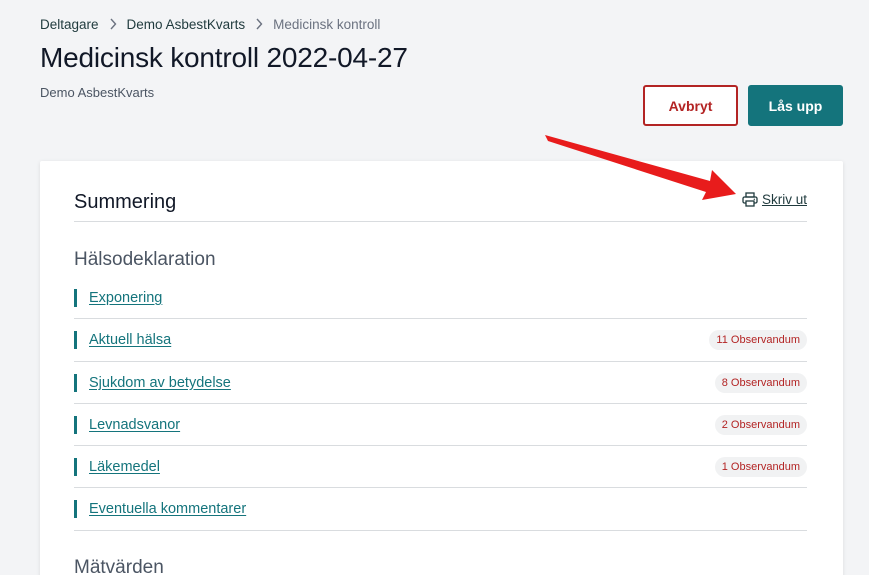  What do you see at coordinates (440, 467) in the screenshot?
I see `summary-item-medication: Läkemedel 1 Observandum` at bounding box center [440, 467].